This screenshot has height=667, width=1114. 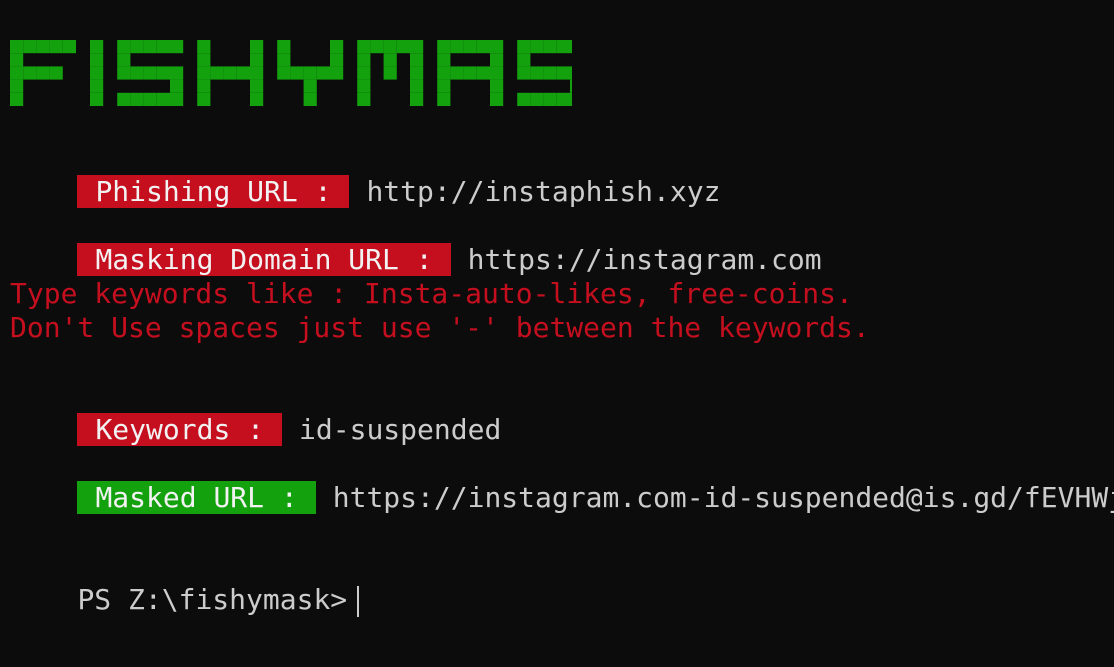 What do you see at coordinates (365, 174) in the screenshot?
I see `phishing-url-row: Phishing URL : http://instaphish.xyz` at bounding box center [365, 174].